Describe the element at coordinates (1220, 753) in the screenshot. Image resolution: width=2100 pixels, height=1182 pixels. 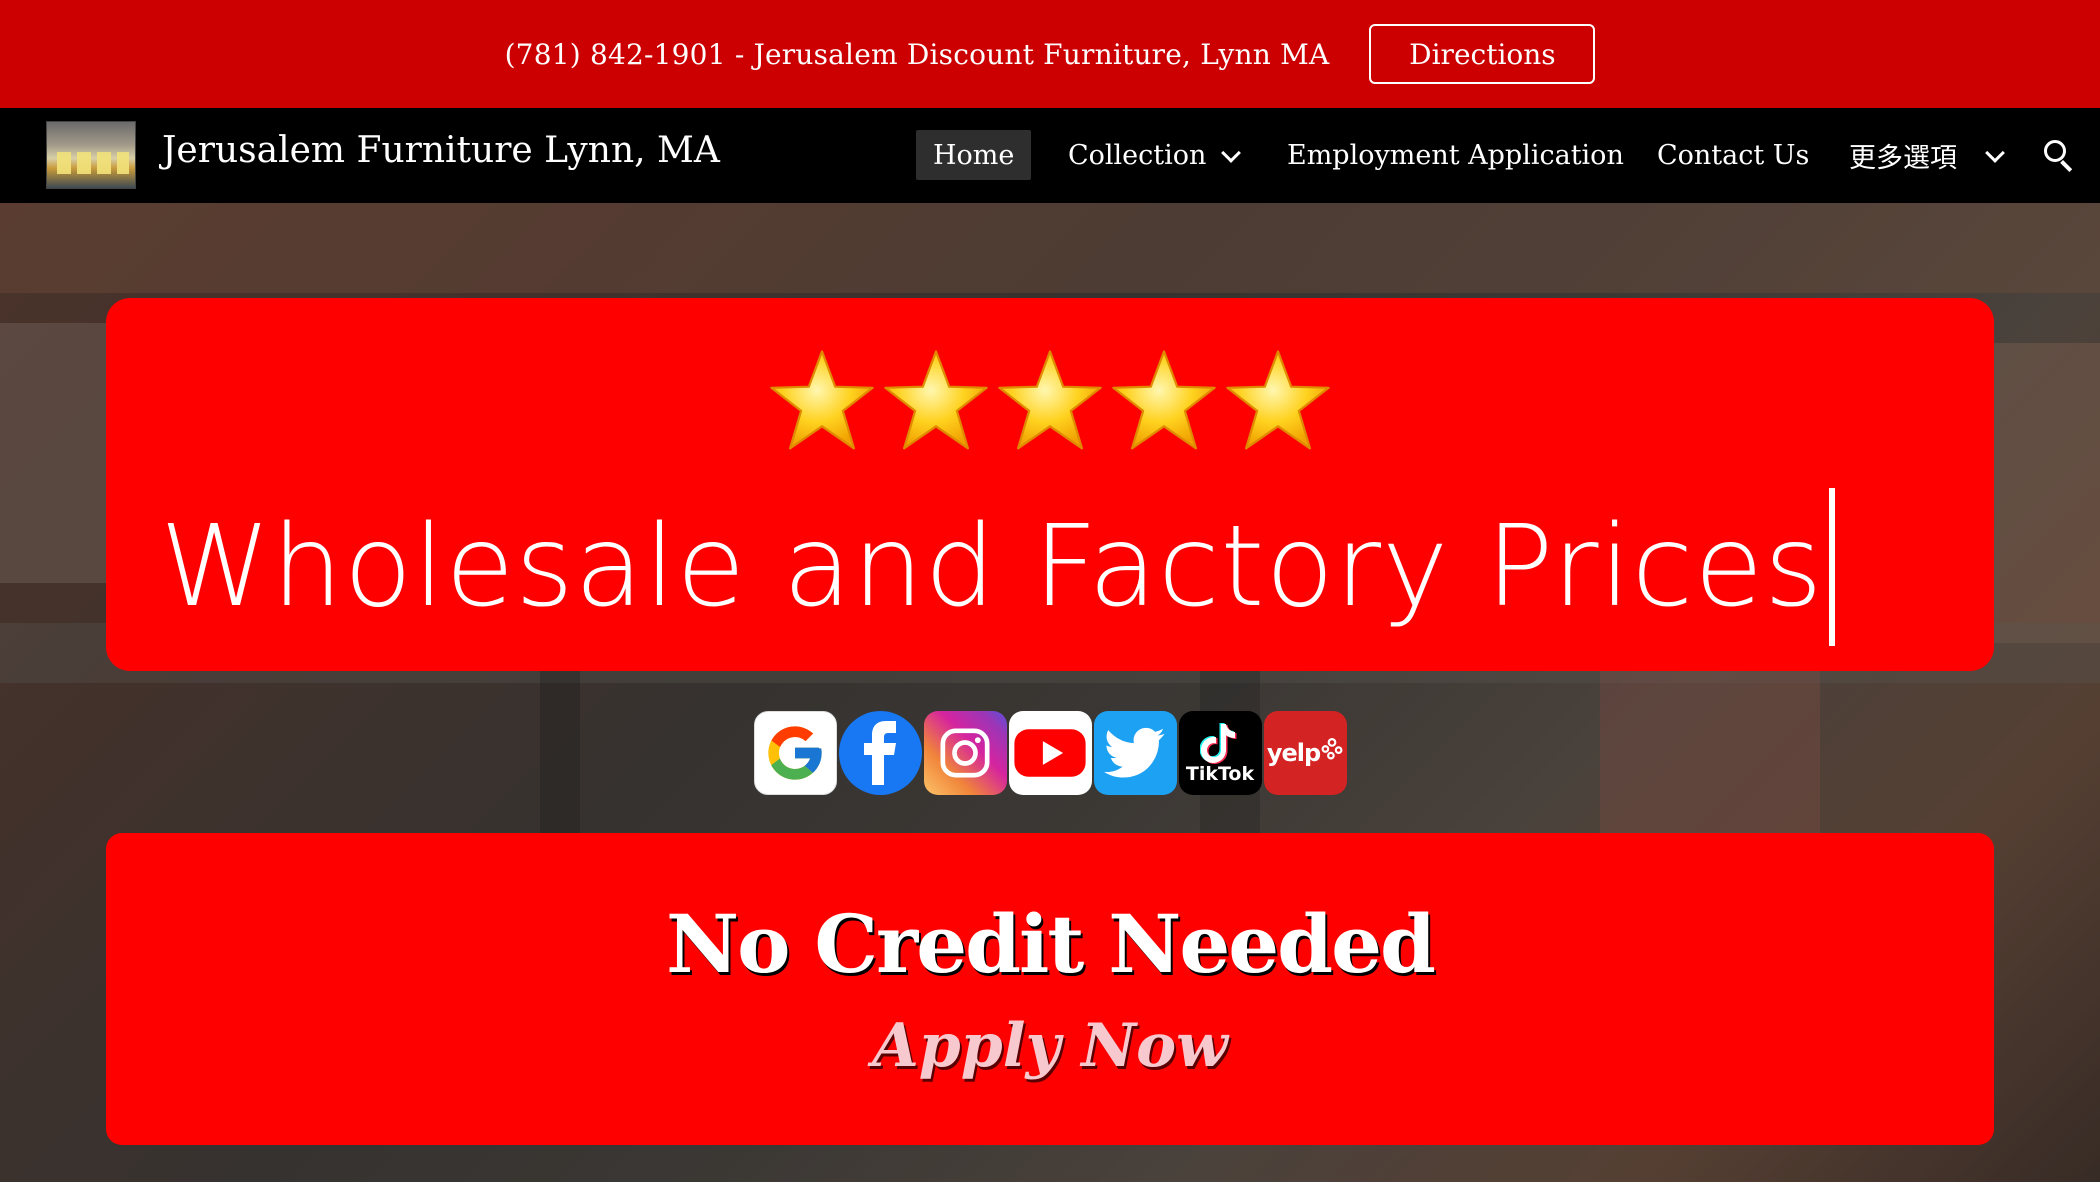
I see `tiktok-icon: TikTok` at that location.